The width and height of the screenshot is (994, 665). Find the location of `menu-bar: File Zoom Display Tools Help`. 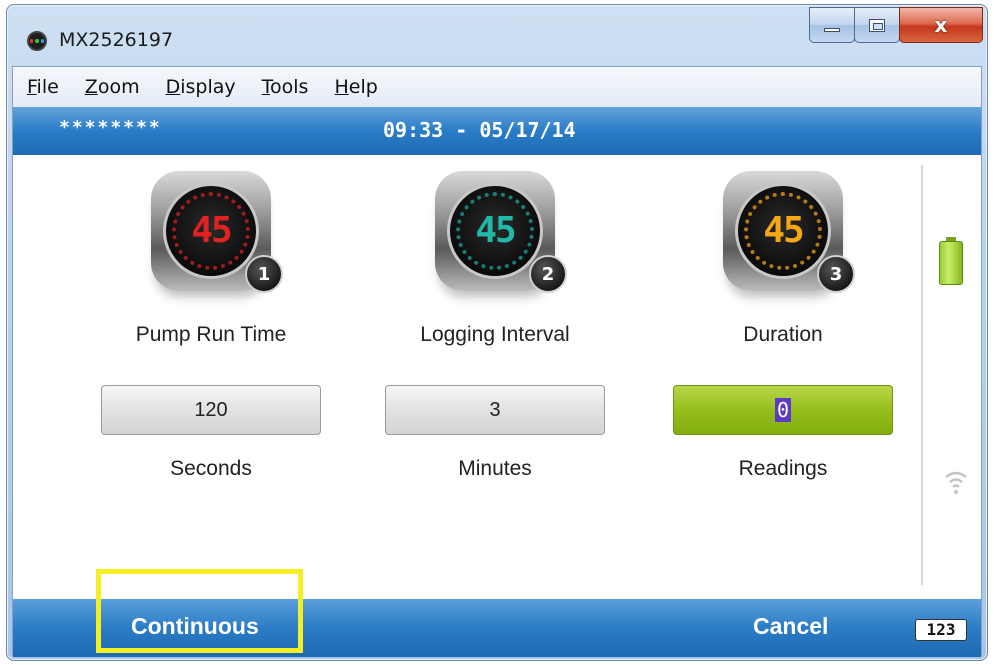

menu-bar: File Zoom Display Tools Help is located at coordinates (497, 87).